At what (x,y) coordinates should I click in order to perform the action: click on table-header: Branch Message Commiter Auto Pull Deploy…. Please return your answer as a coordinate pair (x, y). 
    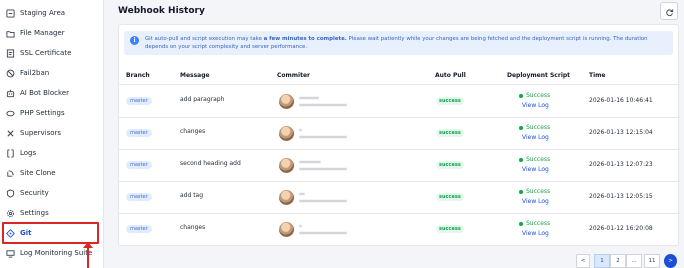
    Looking at the image, I should click on (399, 76).